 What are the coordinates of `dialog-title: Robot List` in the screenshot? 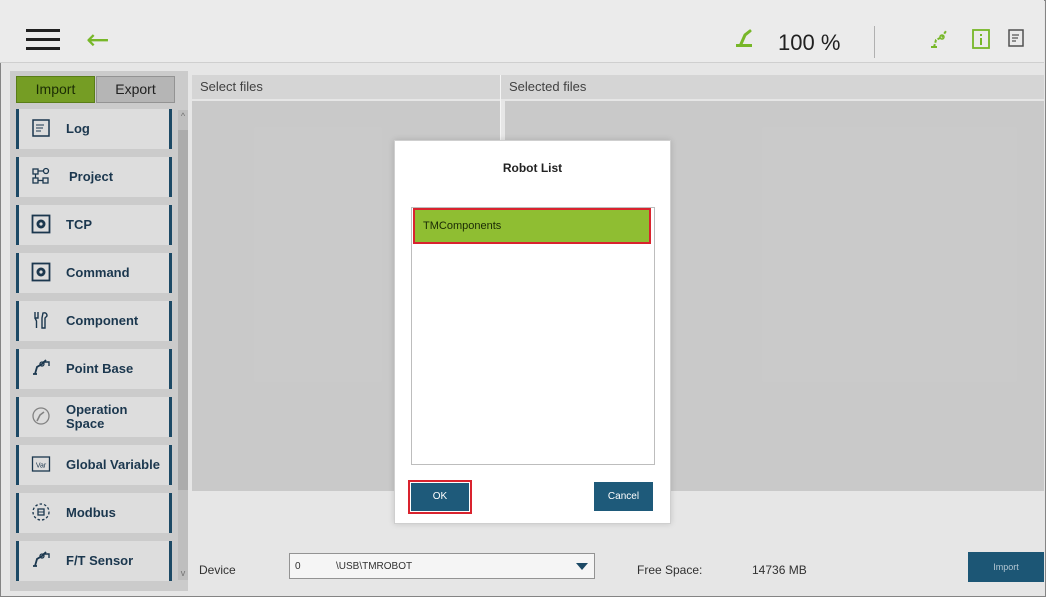 It's located at (532, 168).